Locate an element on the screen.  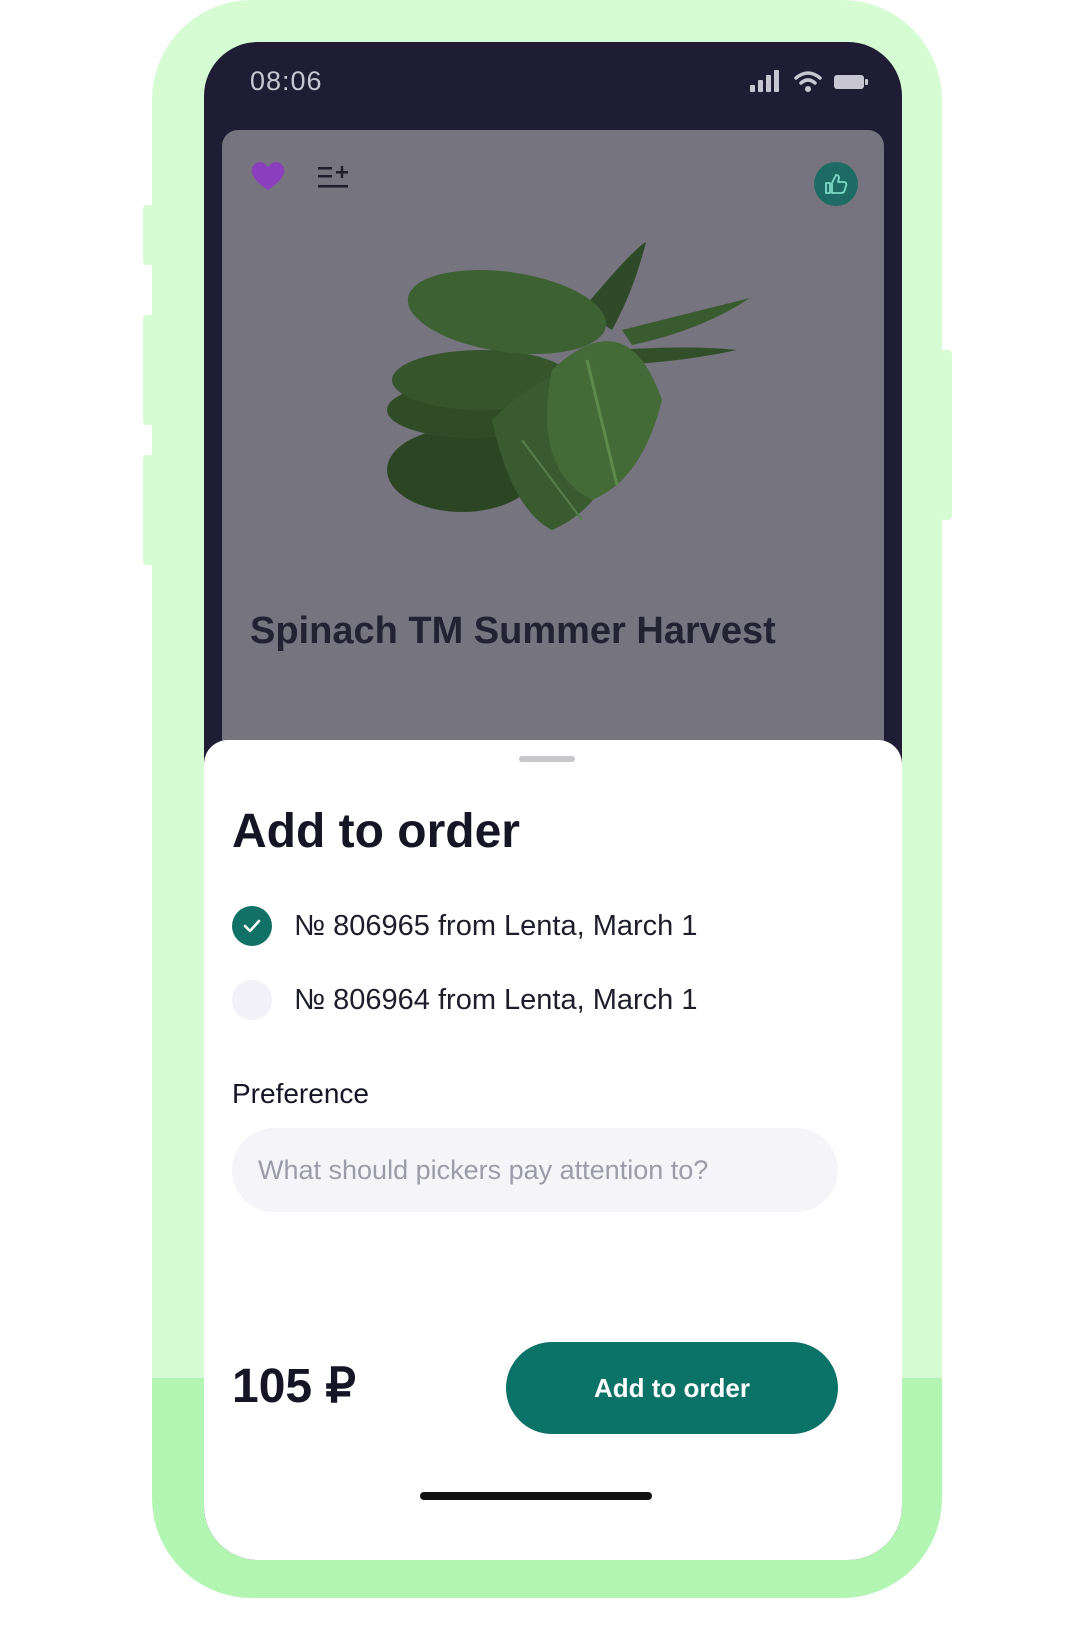
radio-unchecked is located at coordinates (252, 1000).